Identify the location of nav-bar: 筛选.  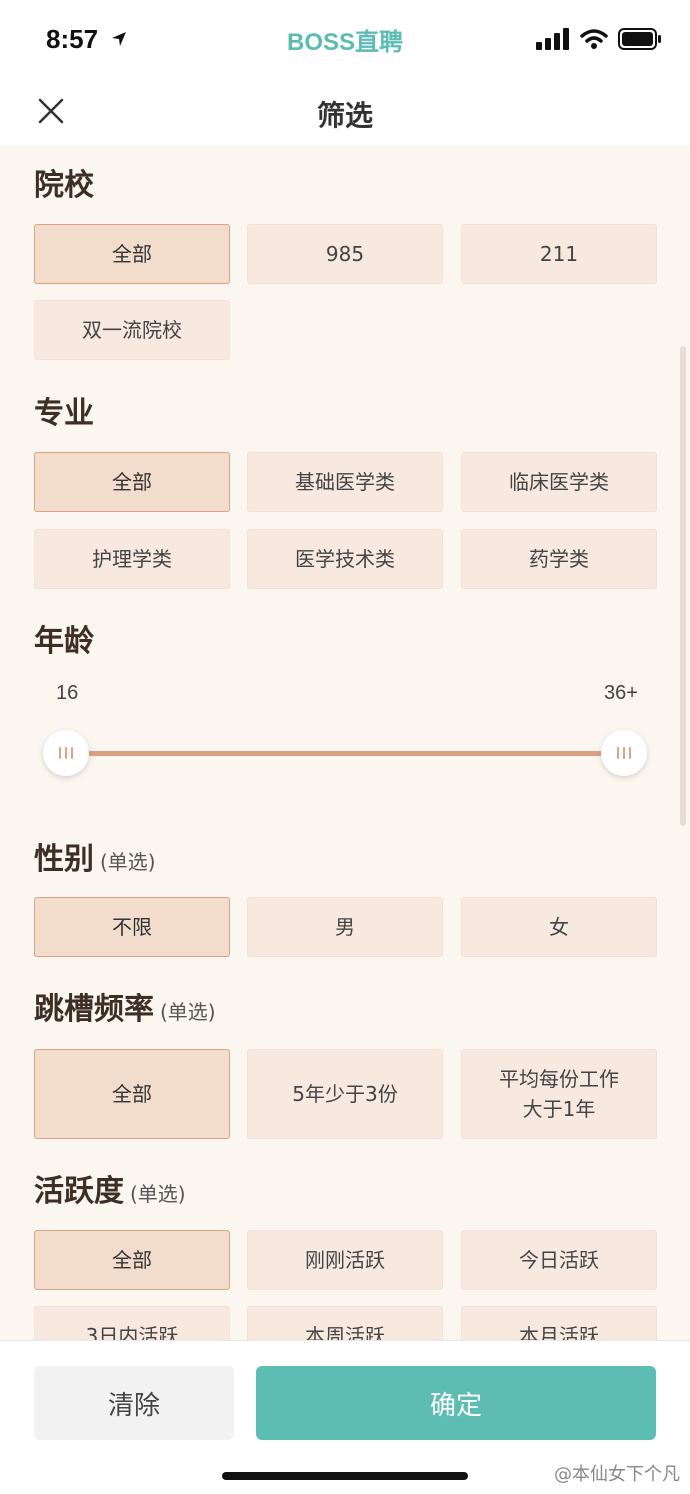
(345, 113).